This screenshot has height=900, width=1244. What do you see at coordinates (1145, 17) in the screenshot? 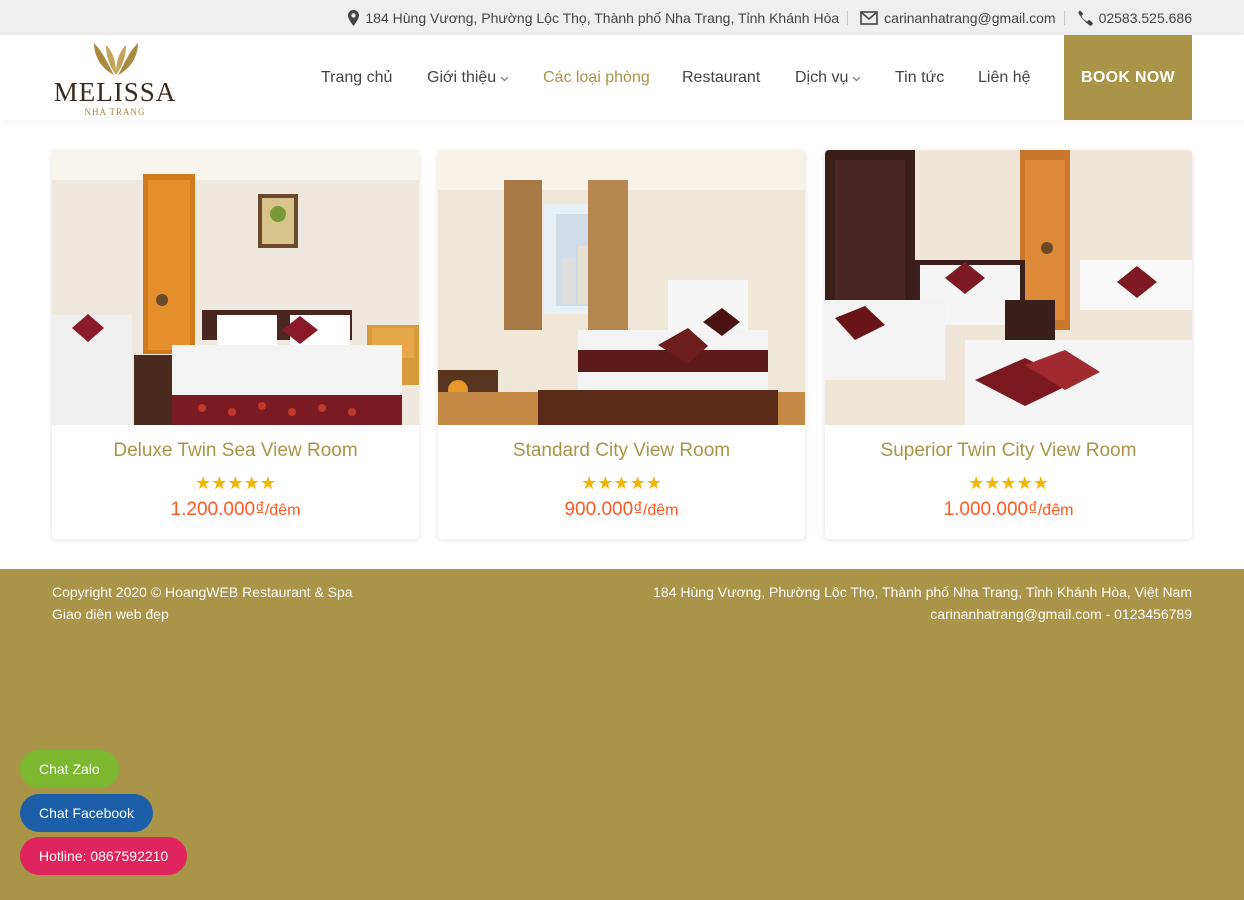
I see `top-phone-text: 02583.525.686` at bounding box center [1145, 17].